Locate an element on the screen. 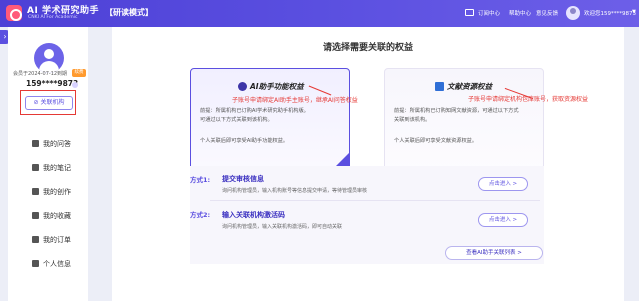  ai-assistant-icon is located at coordinates (242, 86).